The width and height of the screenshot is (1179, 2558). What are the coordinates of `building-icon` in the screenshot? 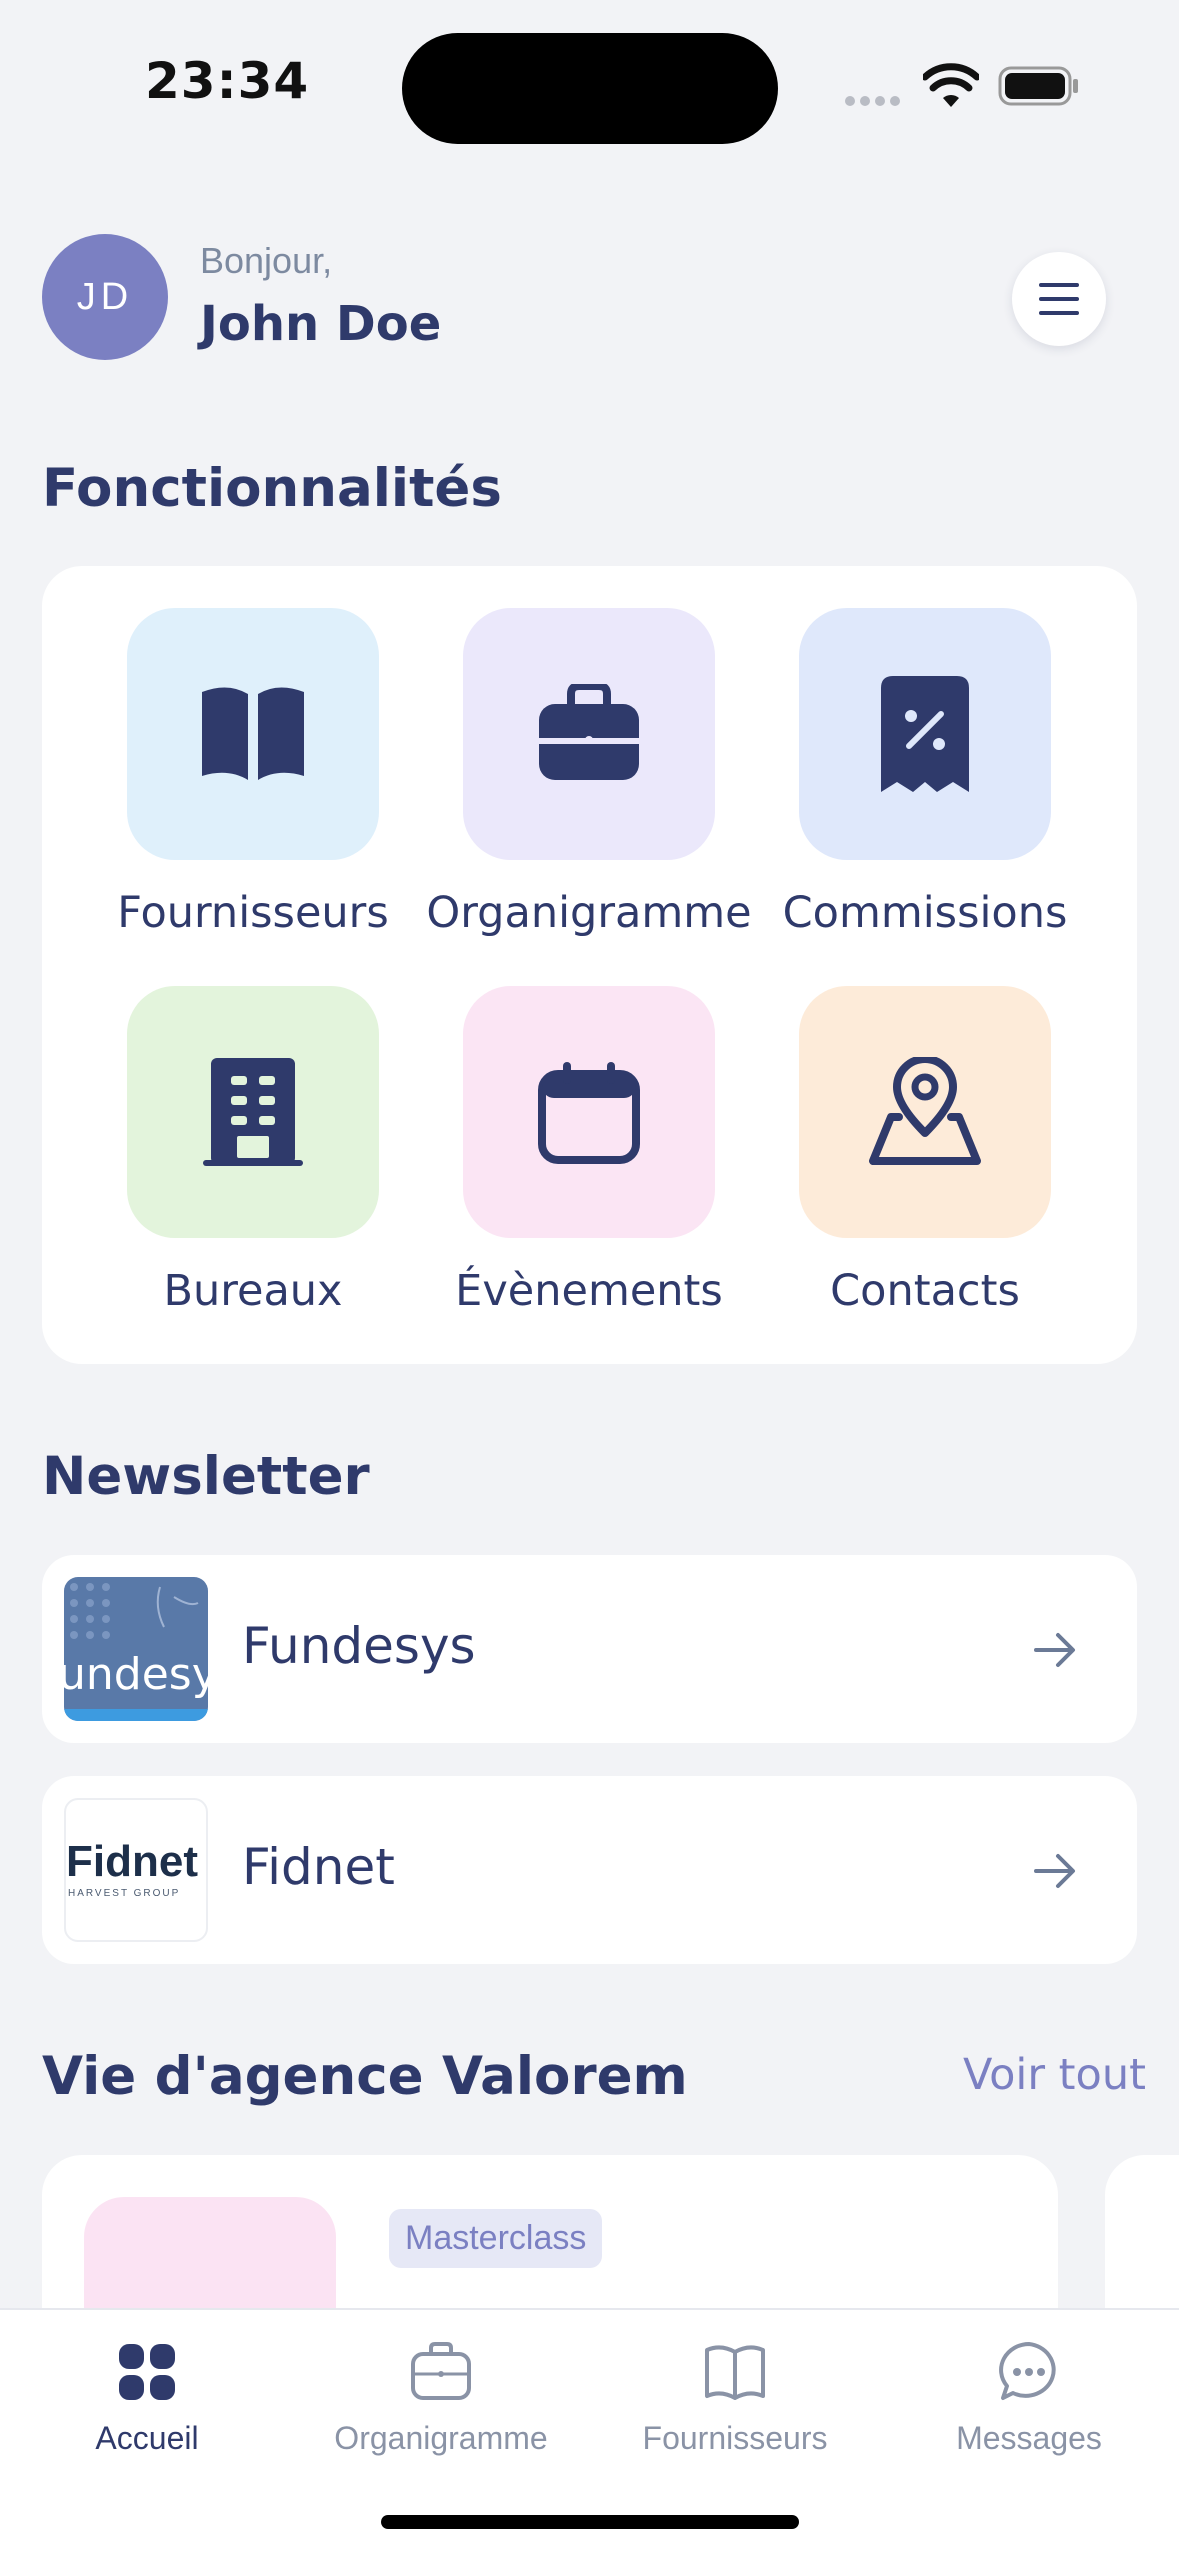 It's located at (253, 1112).